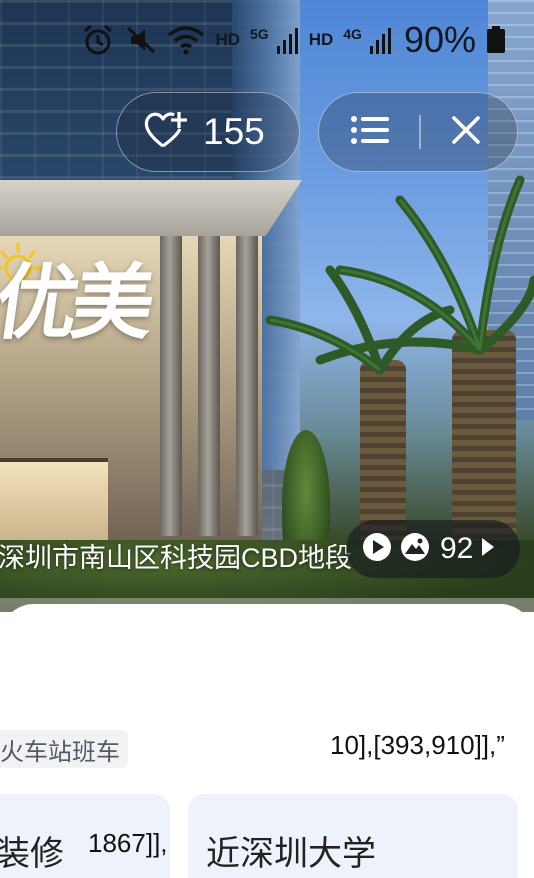  Describe the element at coordinates (457, 548) in the screenshot. I see `media-count: 92` at that location.